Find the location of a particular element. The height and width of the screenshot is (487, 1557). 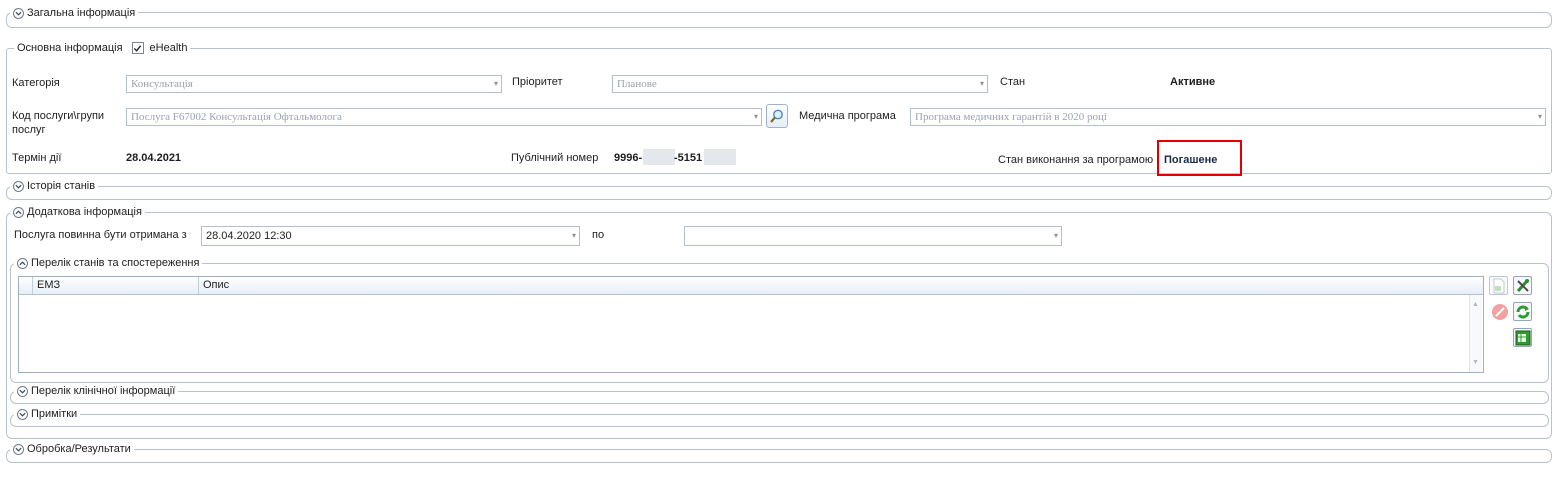

notes-group-frame is located at coordinates (779, 420).